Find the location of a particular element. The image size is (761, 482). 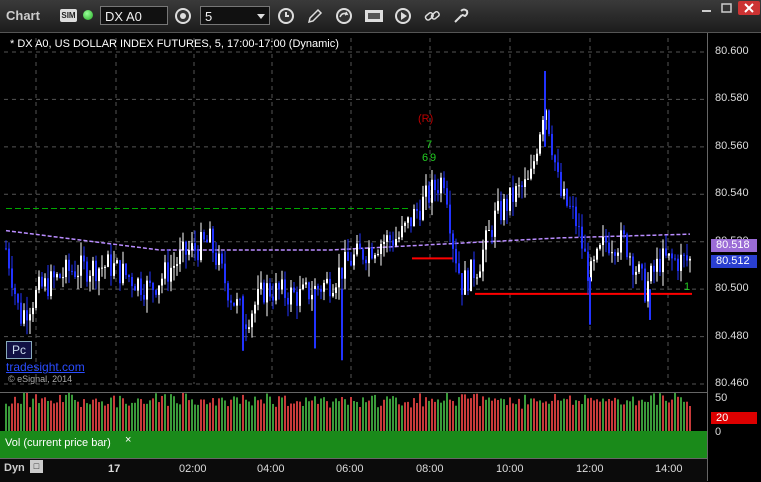

symbol-input: DX A0 is located at coordinates (134, 15).